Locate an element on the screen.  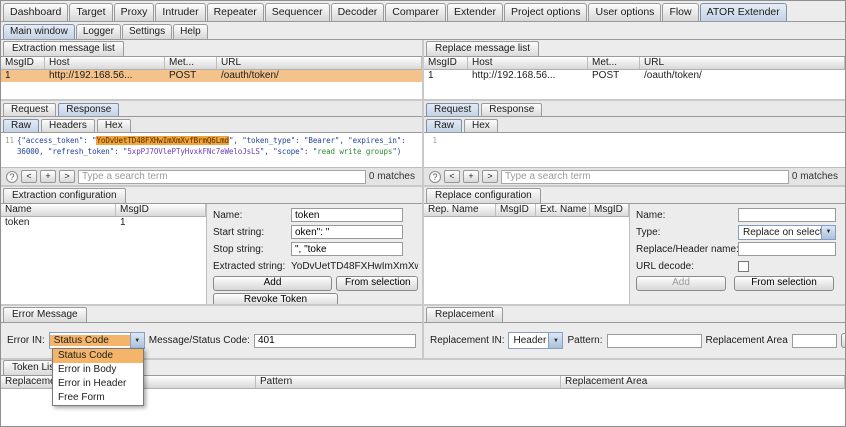
revoke-token-button: Revoke Token is located at coordinates (275, 298).